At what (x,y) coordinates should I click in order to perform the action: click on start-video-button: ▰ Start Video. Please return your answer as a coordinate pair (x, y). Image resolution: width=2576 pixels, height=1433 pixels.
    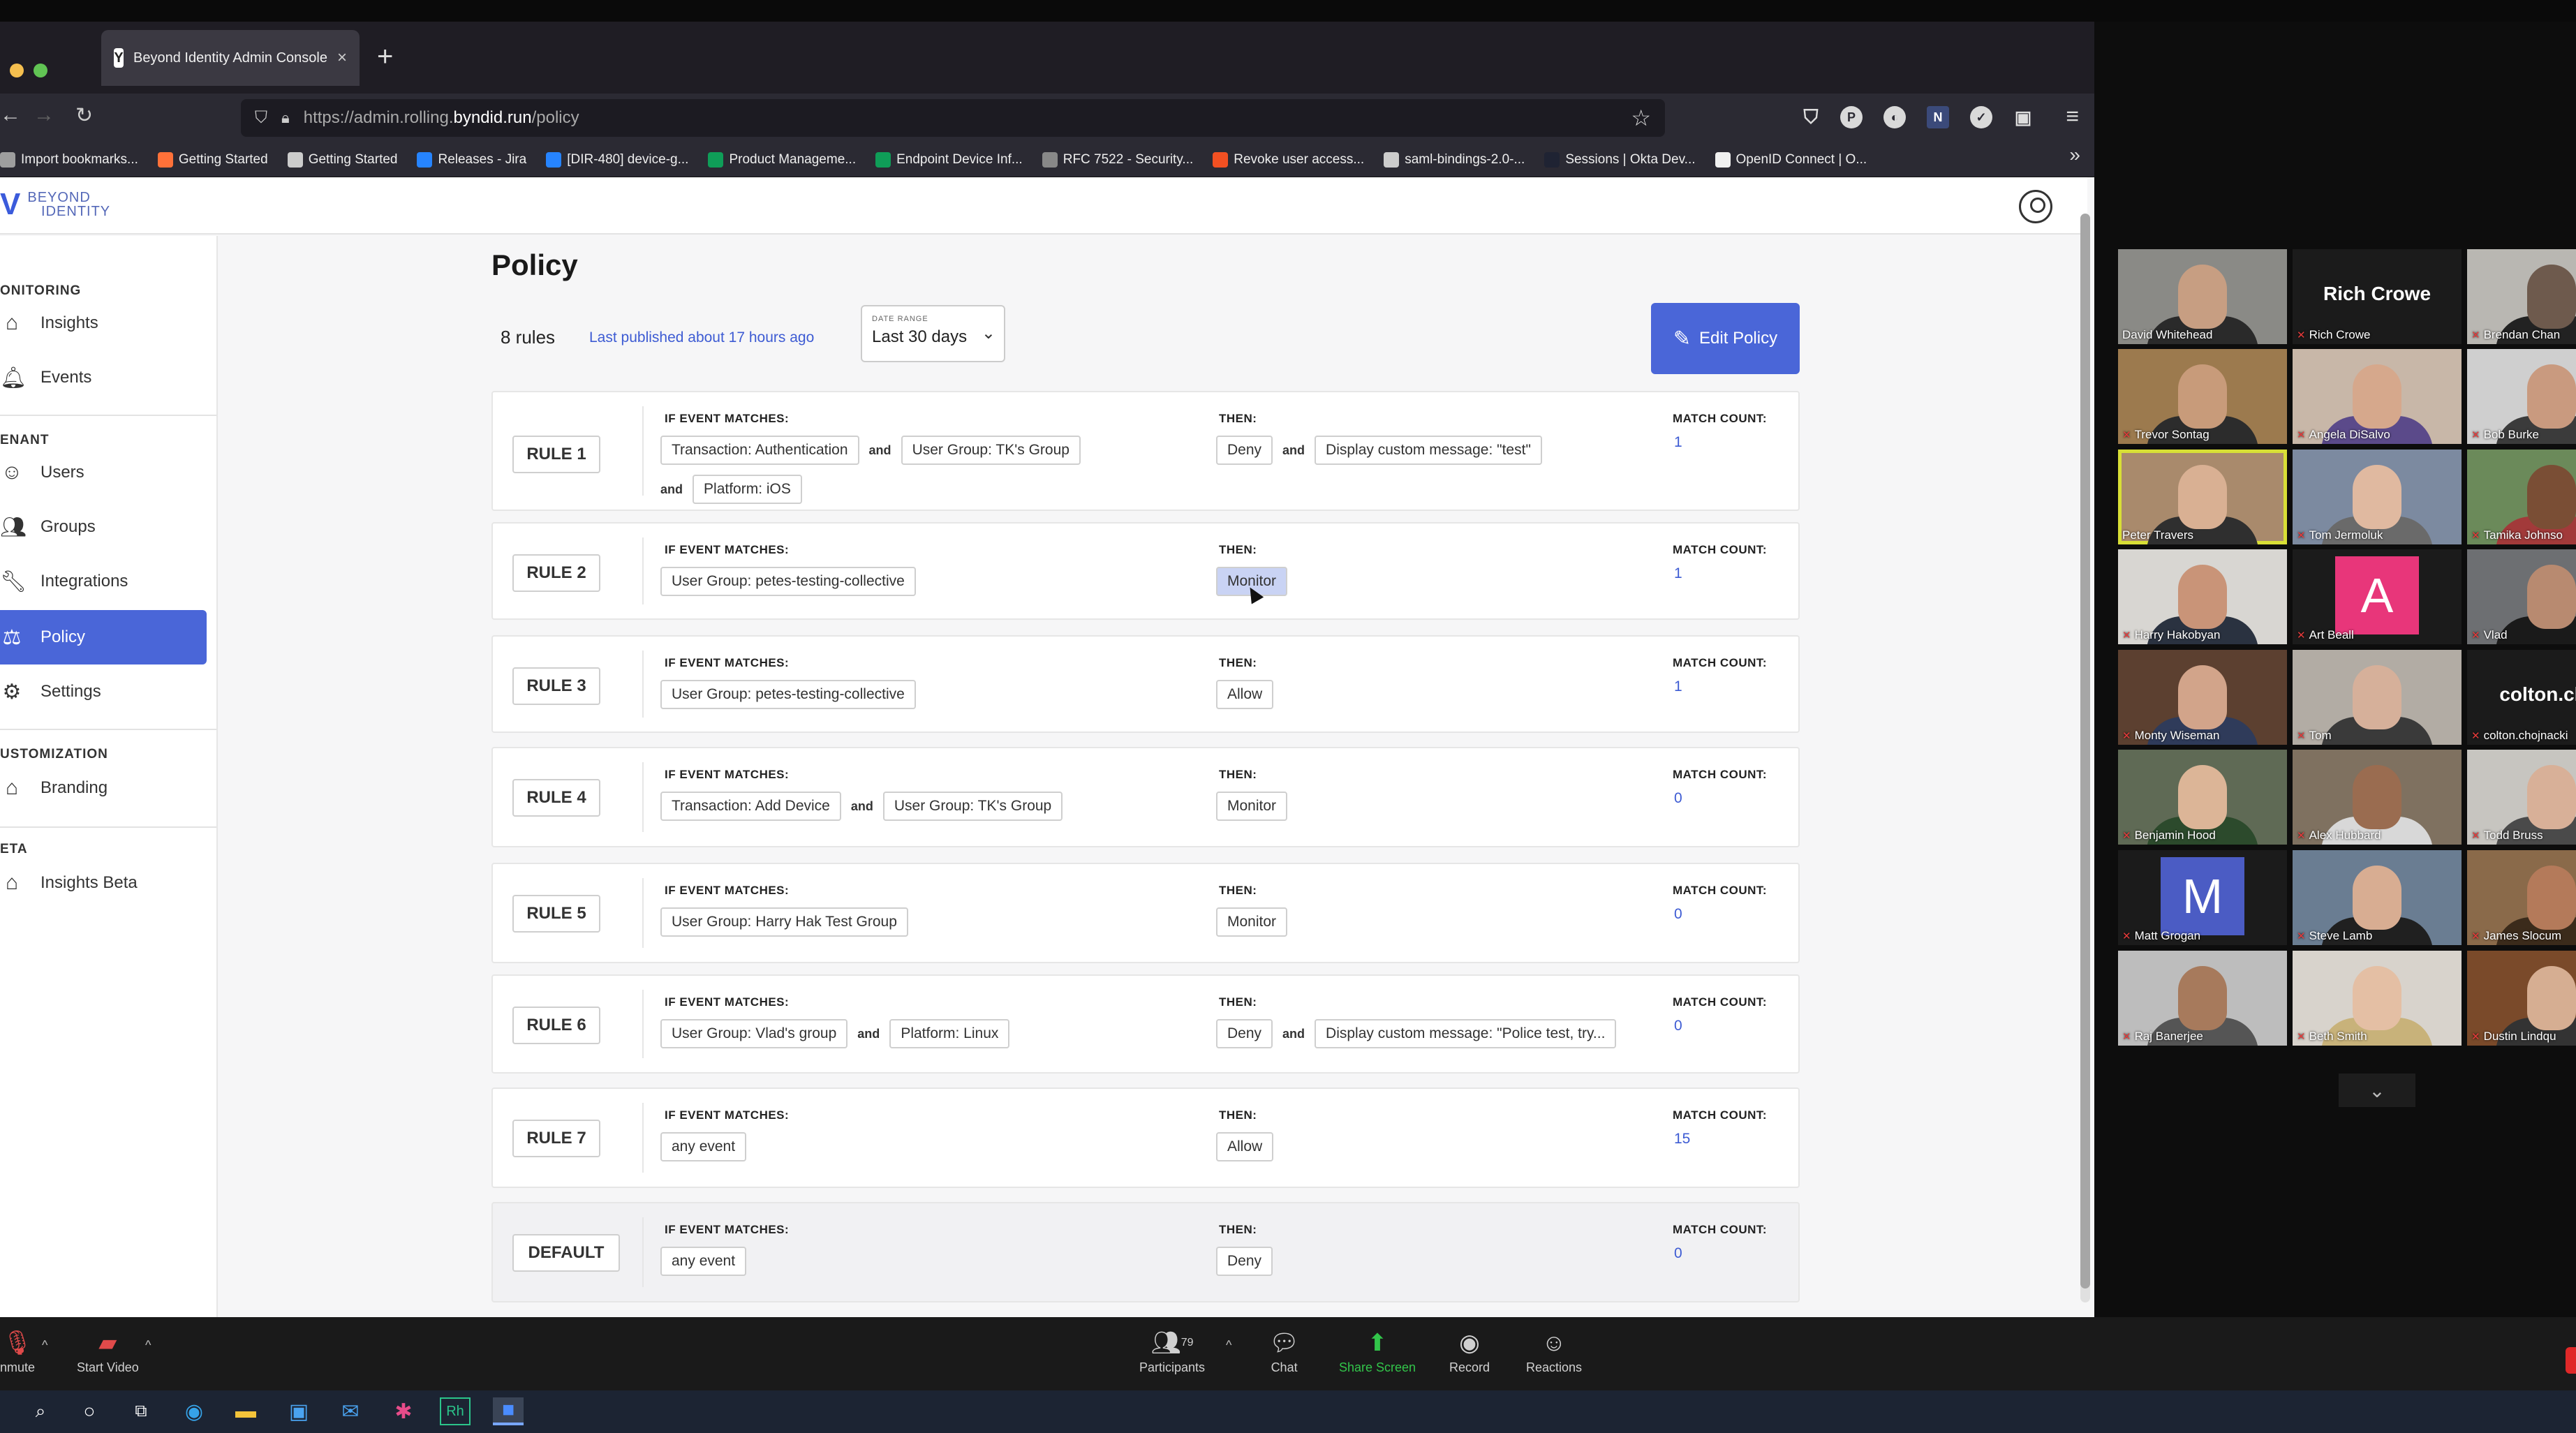
    Looking at the image, I should click on (108, 1353).